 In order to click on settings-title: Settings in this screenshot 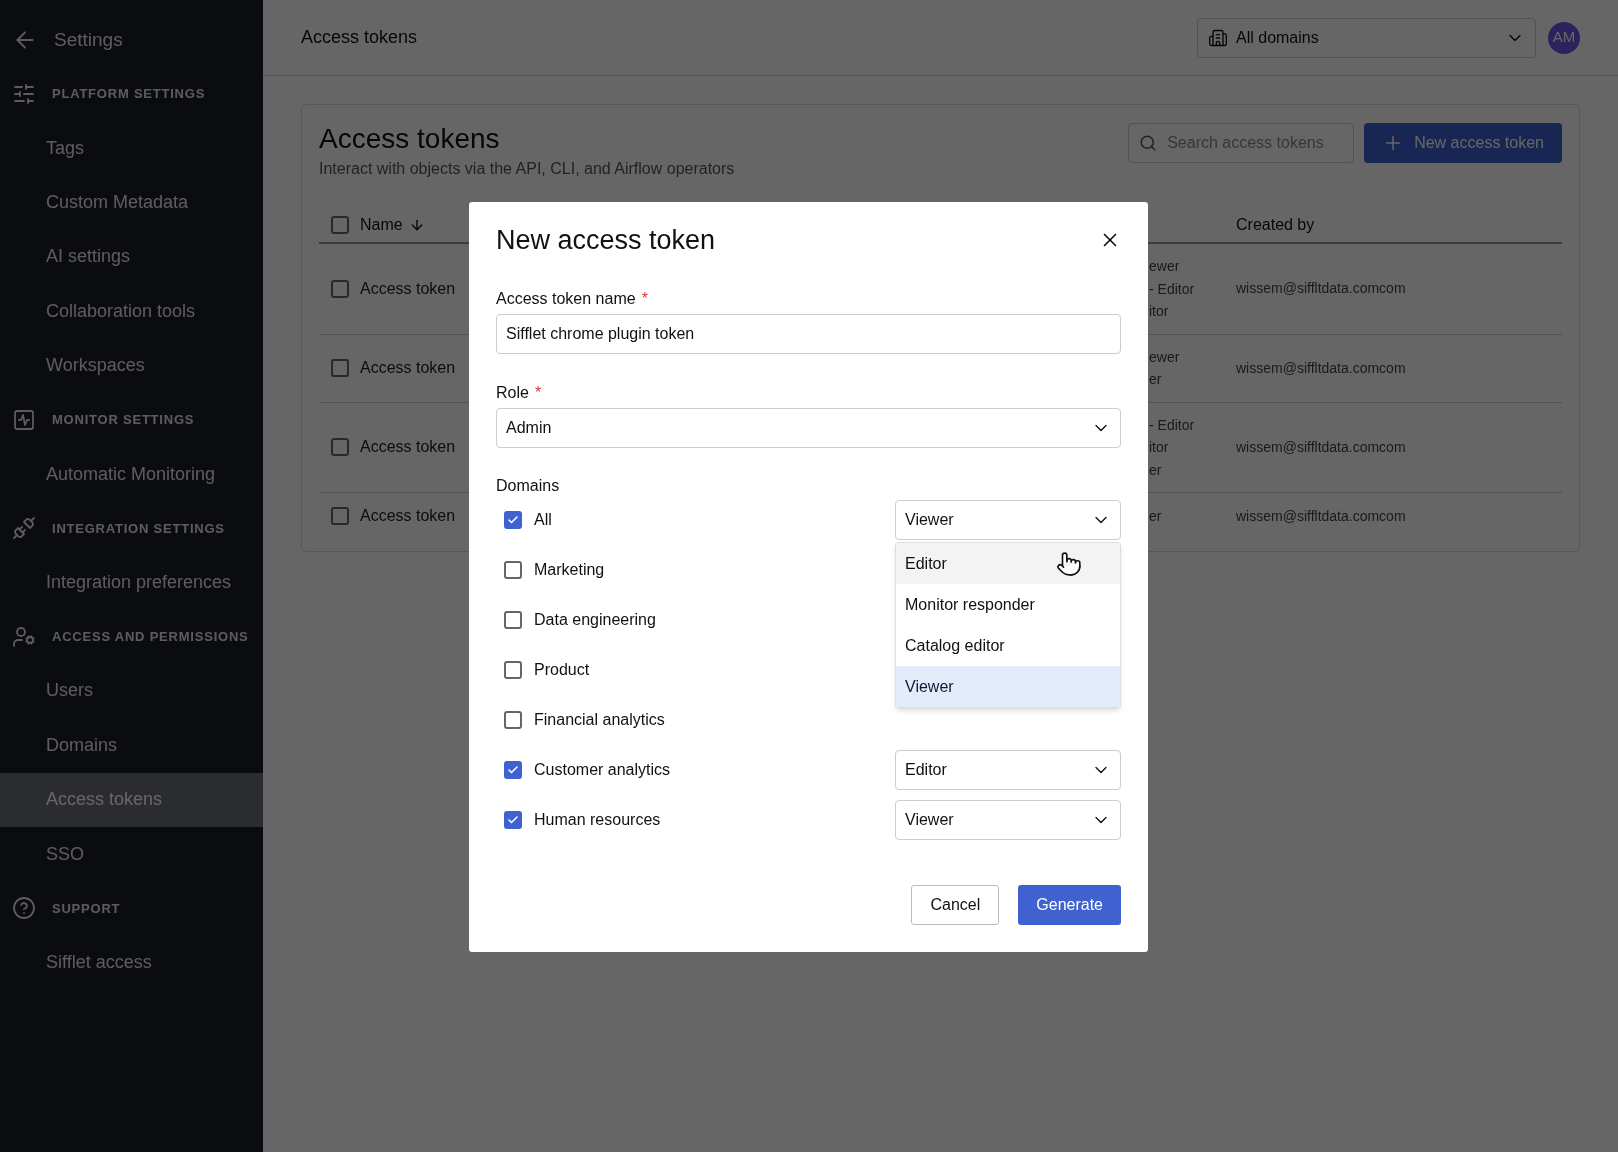, I will do `click(88, 39)`.